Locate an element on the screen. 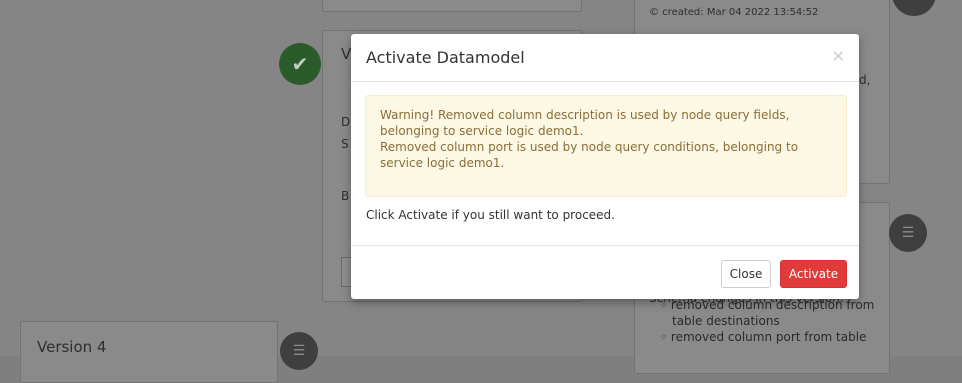 This screenshot has width=962, height=383. close-icon: × is located at coordinates (838, 55).